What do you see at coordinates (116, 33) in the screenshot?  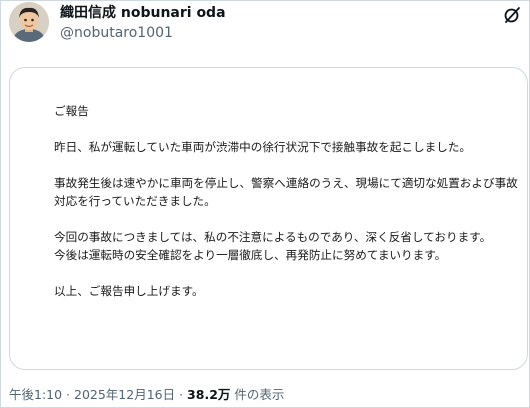 I see `user-handle: @nobutaro1001` at bounding box center [116, 33].